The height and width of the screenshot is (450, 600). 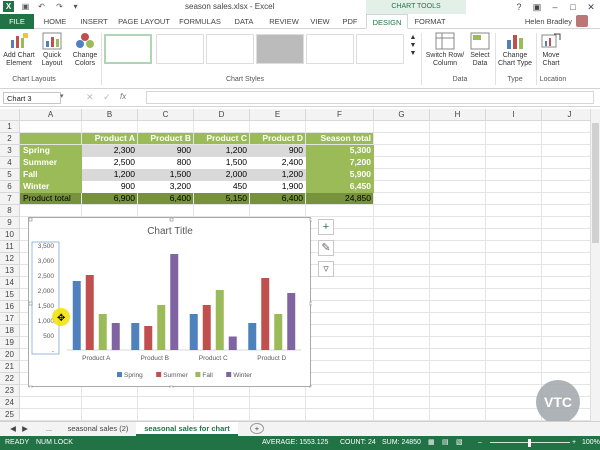 I want to click on tab-review: REVIEW, so click(x=284, y=21).